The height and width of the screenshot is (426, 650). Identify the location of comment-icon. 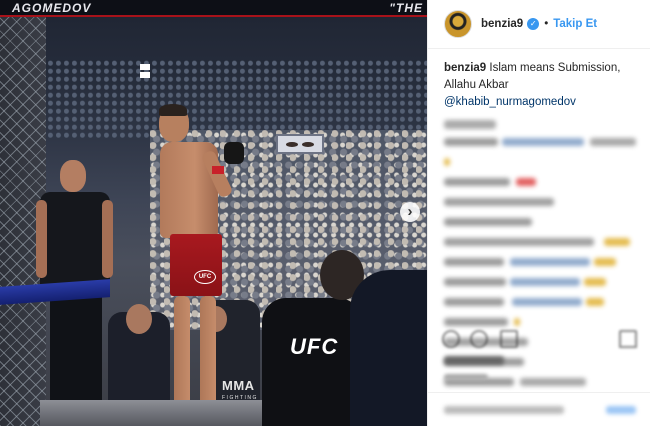
(479, 339).